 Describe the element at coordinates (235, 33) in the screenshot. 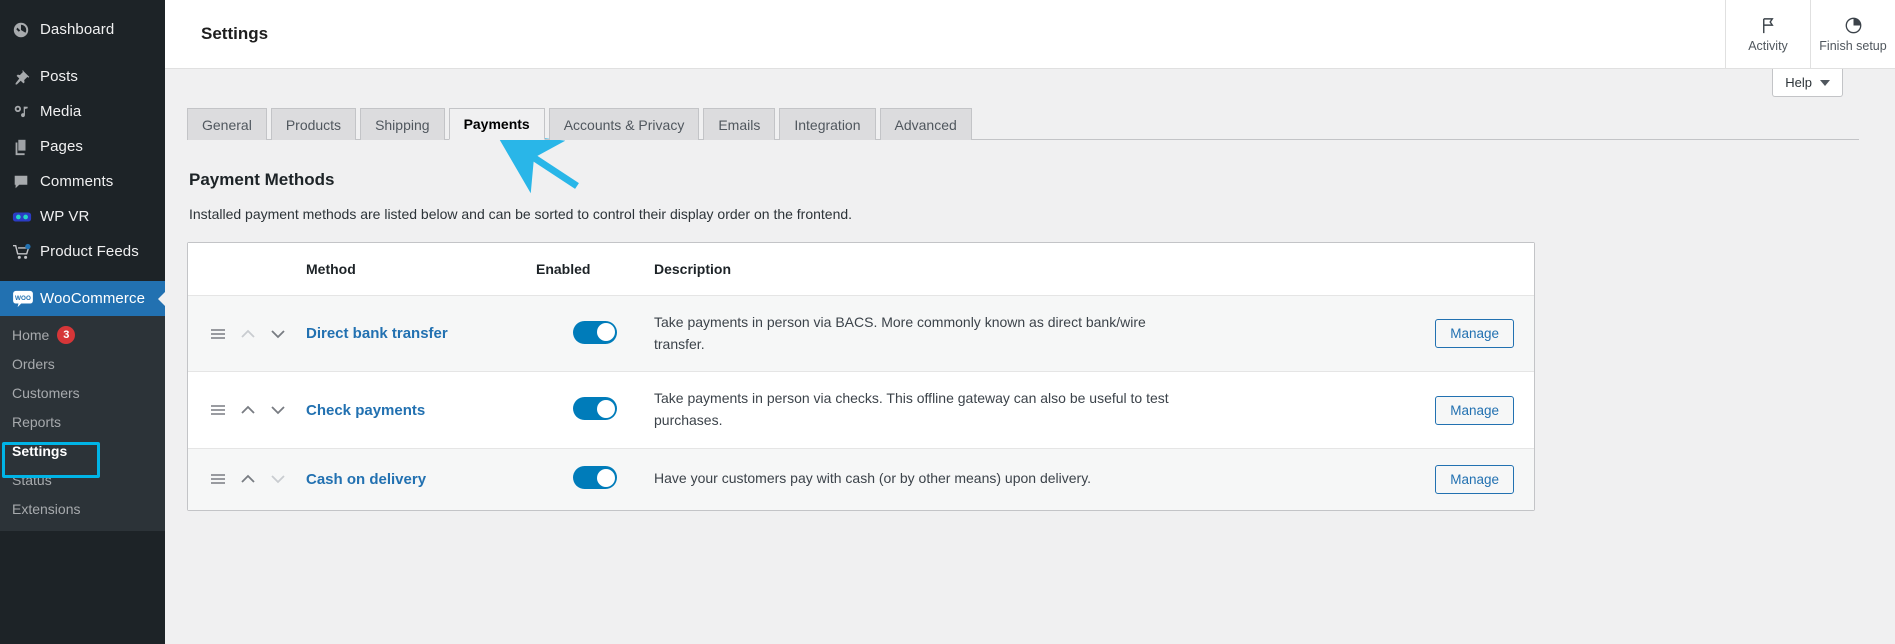

I see `page-title: Settings` at that location.